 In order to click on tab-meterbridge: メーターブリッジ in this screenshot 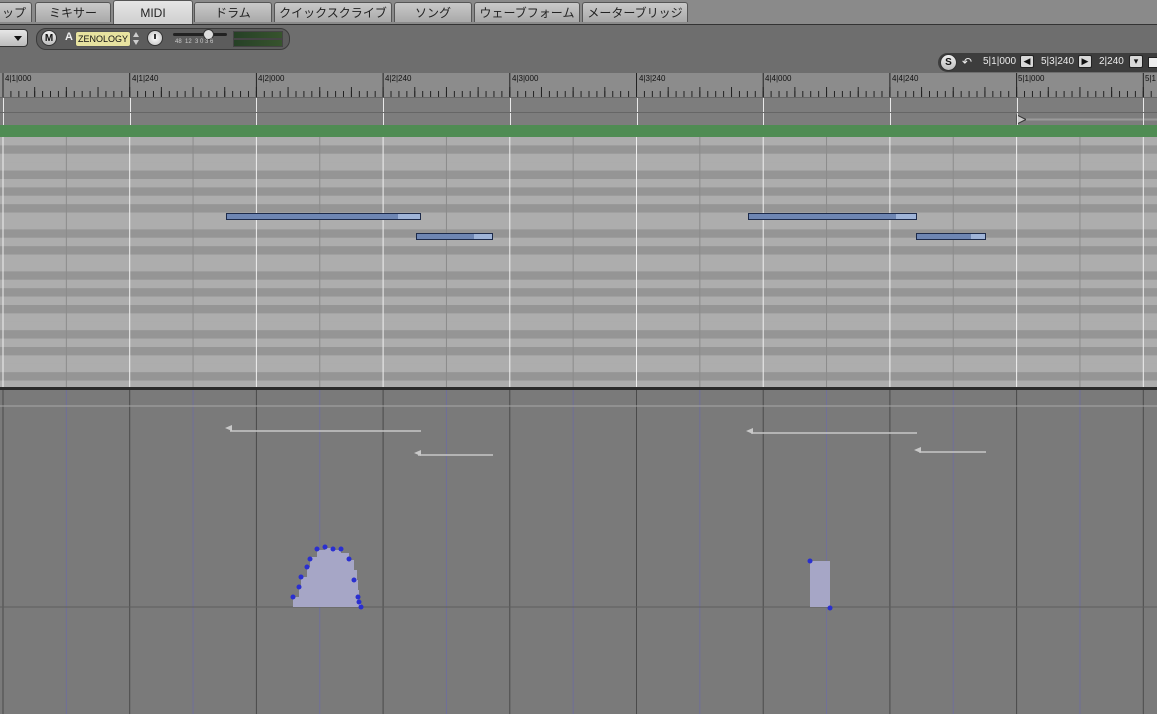, I will do `click(635, 12)`.